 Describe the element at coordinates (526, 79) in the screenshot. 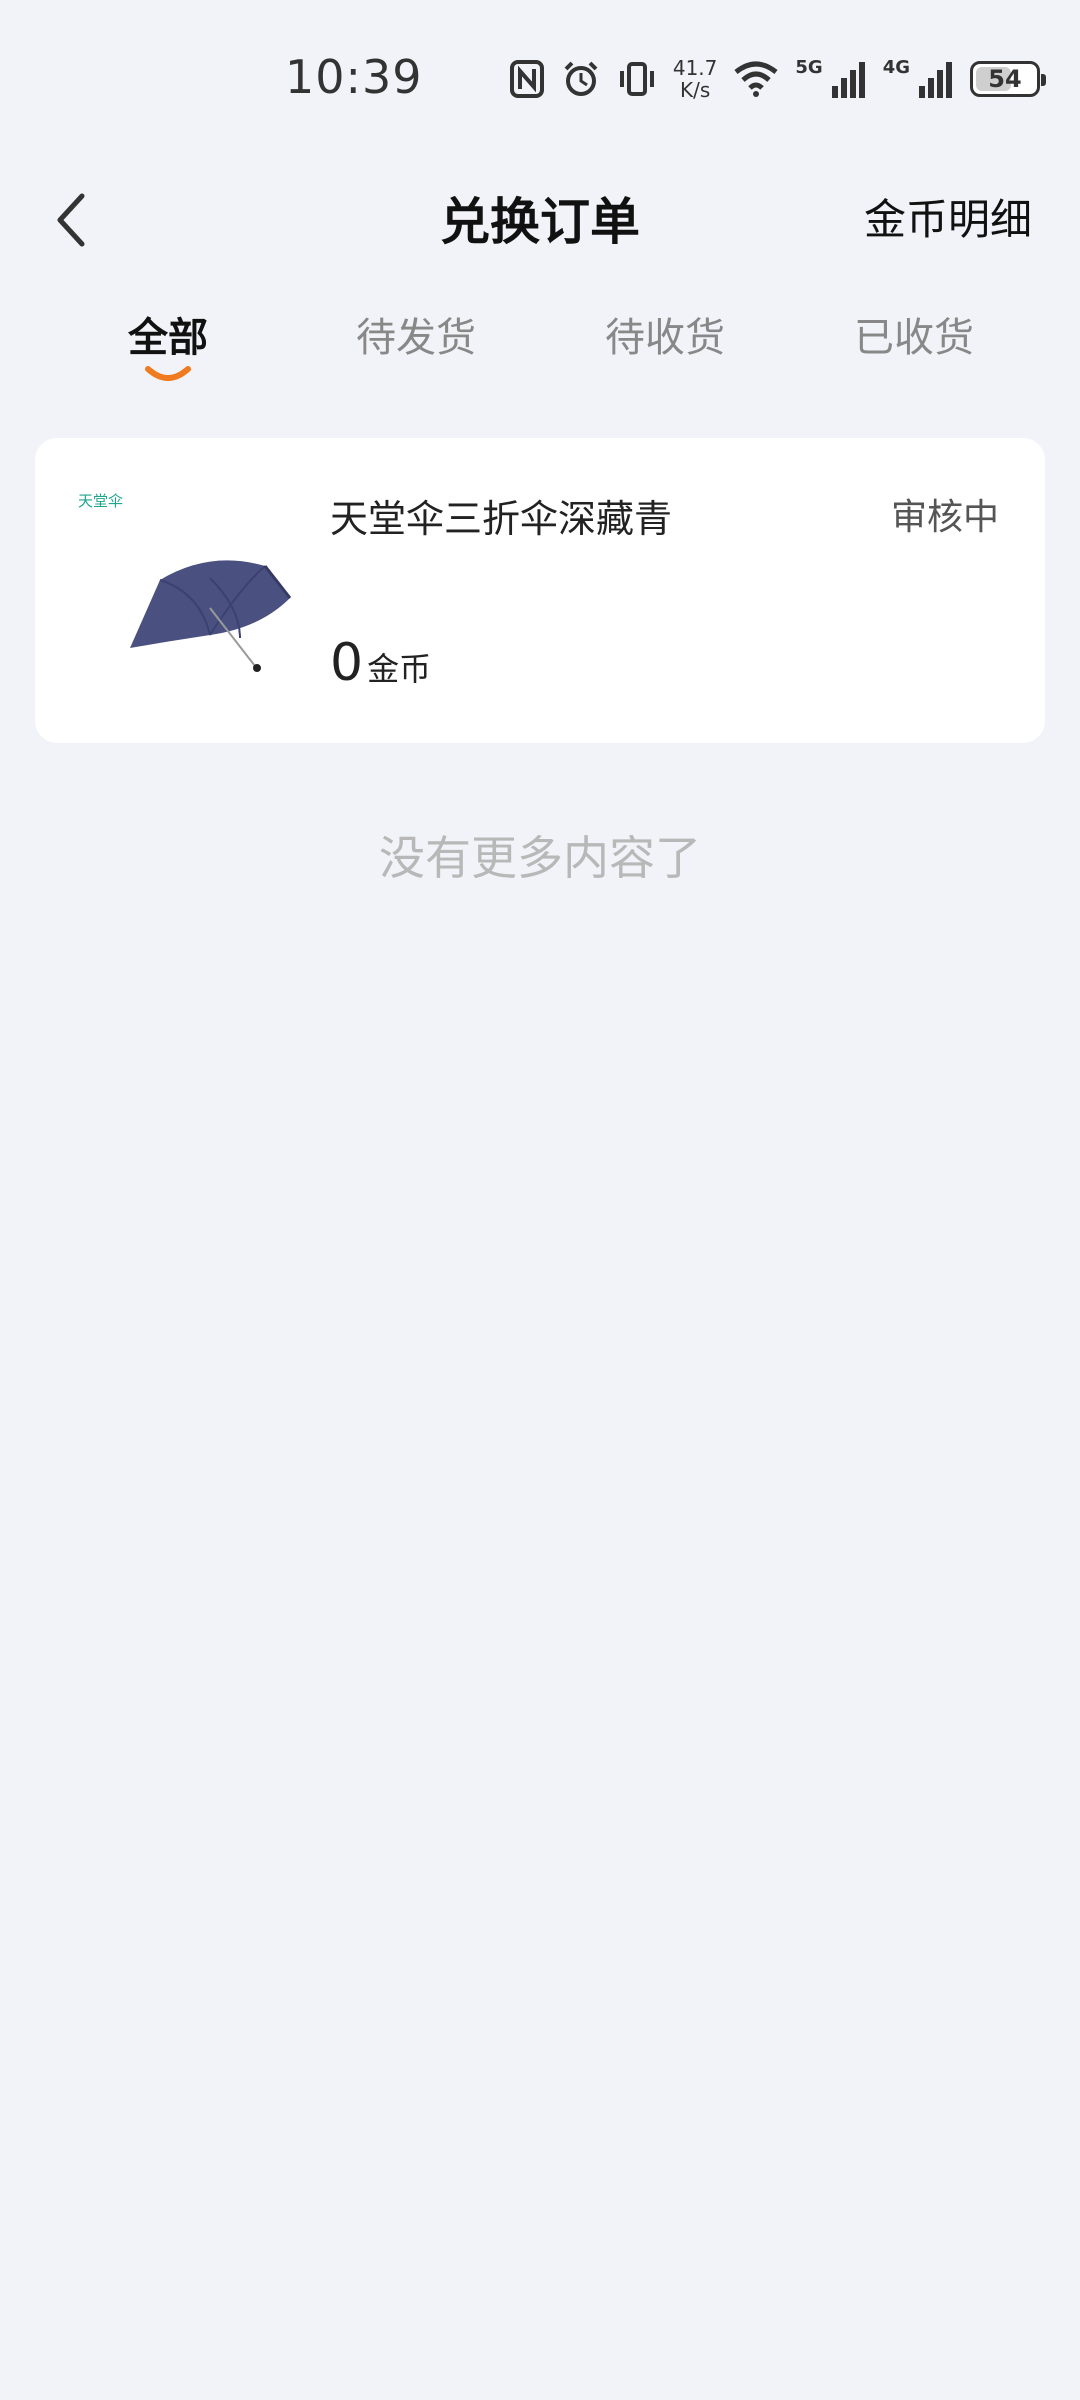

I see `nfc-icon` at that location.